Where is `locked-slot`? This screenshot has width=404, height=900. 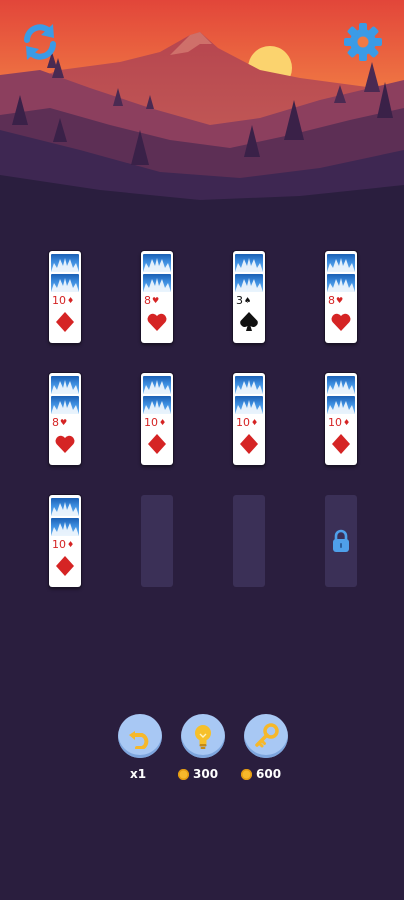
locked-slot is located at coordinates (341, 541).